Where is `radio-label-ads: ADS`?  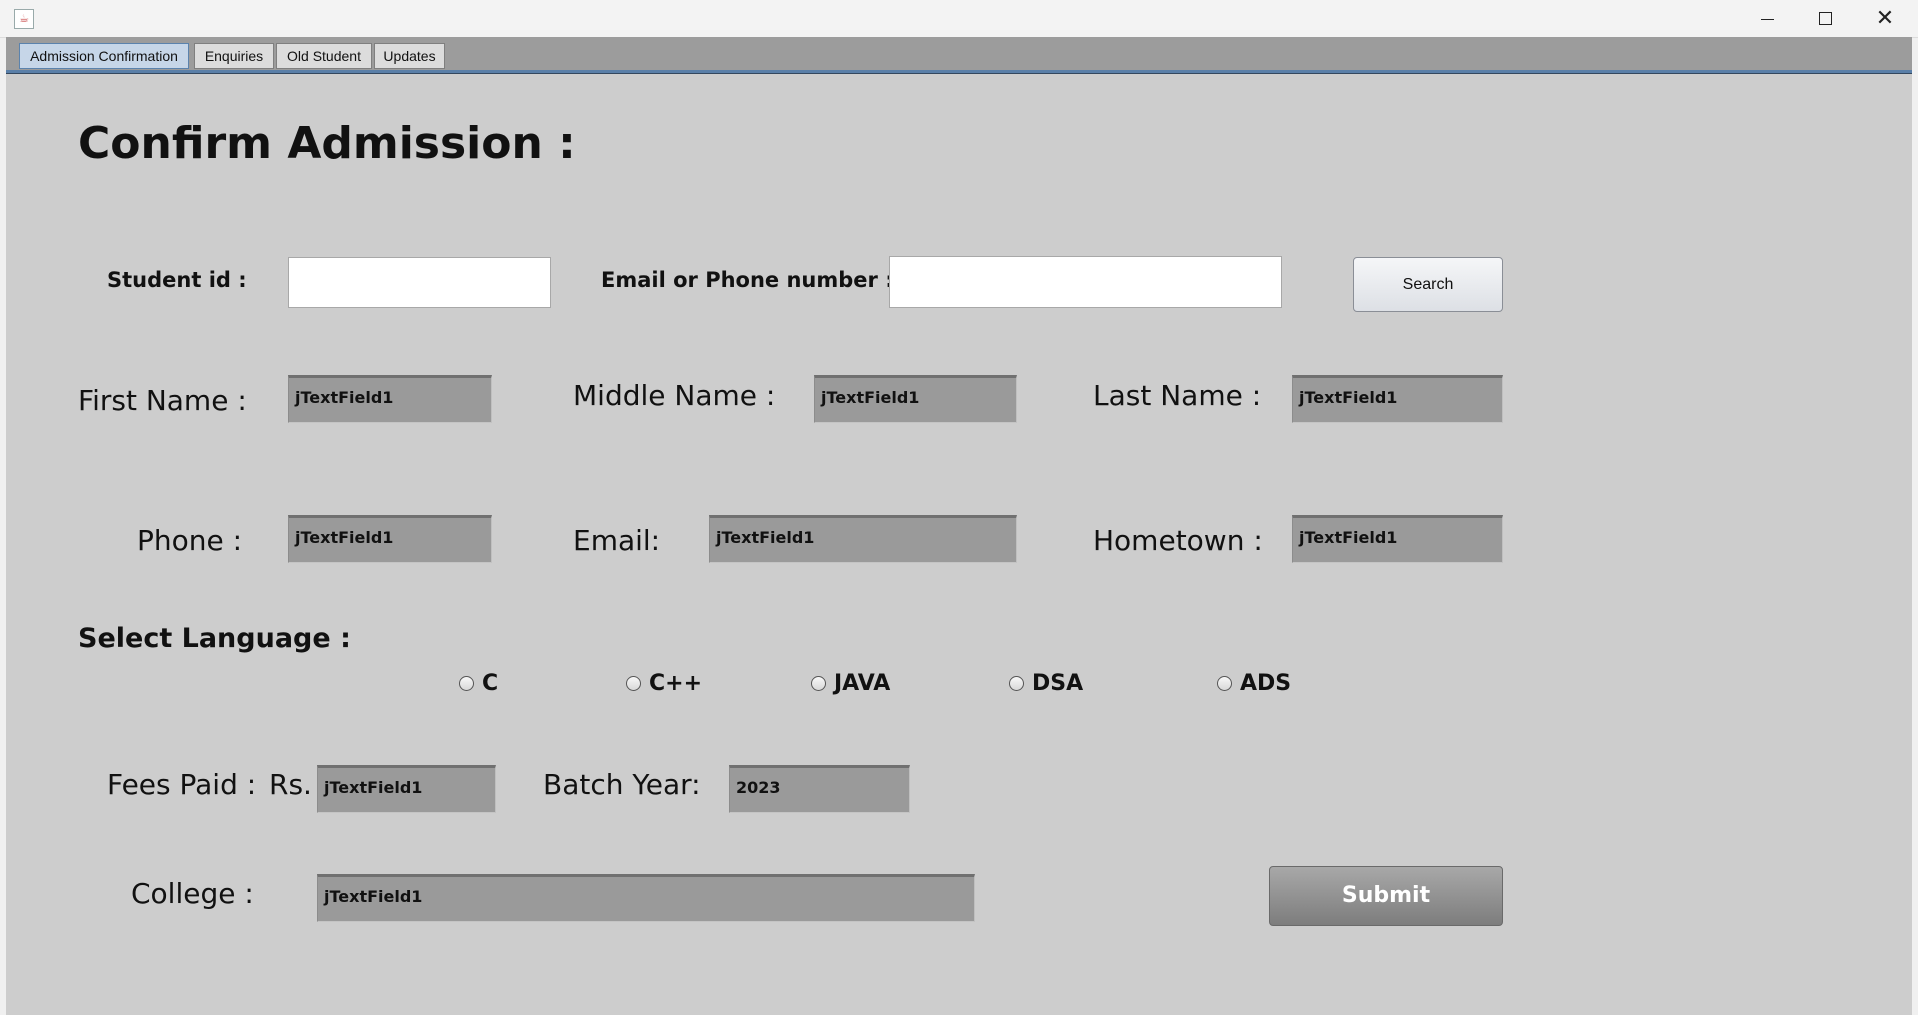
radio-label-ads: ADS is located at coordinates (1266, 683).